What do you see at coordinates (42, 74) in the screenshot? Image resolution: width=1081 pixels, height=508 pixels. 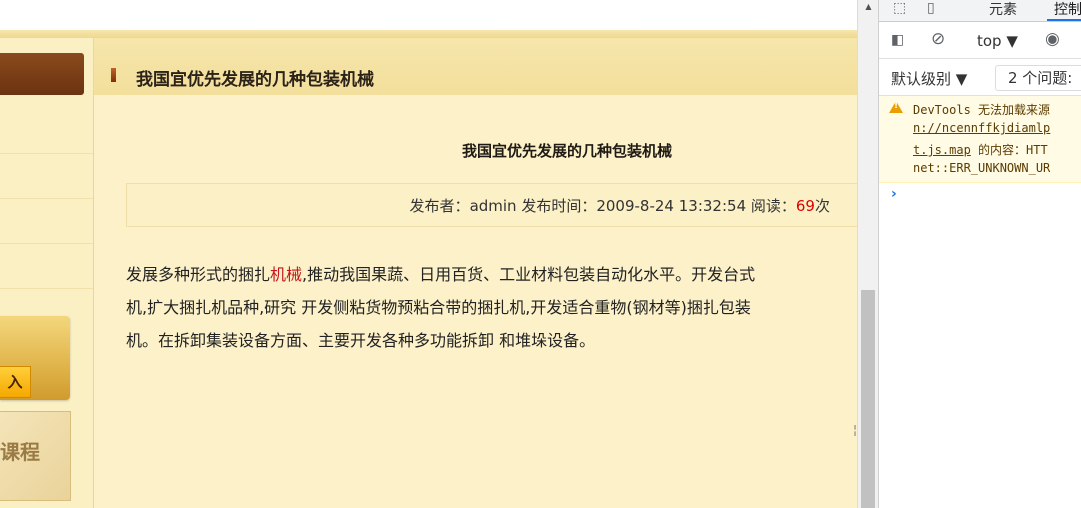 I see `left-nav-header-bar` at bounding box center [42, 74].